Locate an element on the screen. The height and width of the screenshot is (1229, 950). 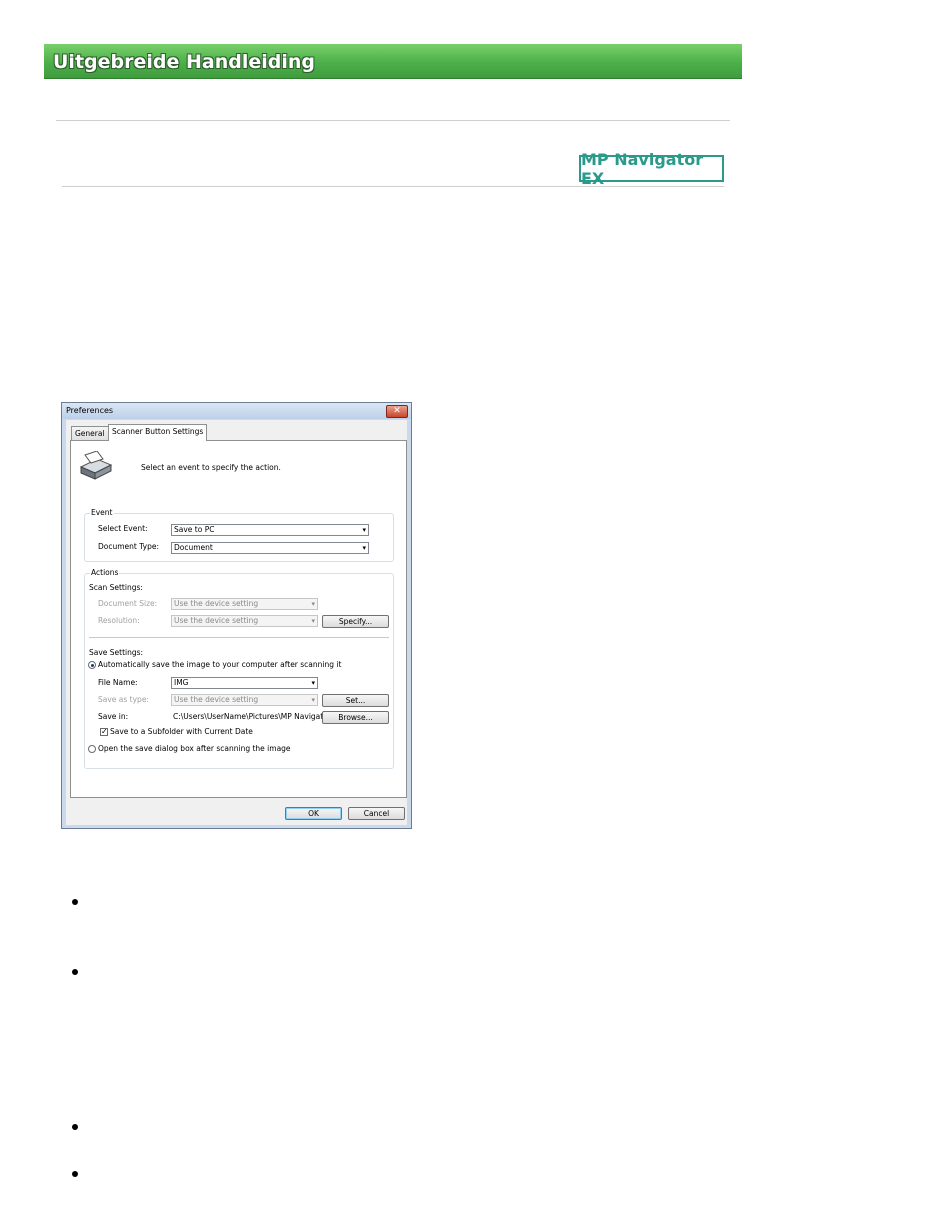
subfolder-checkbox-label: Save to a Subfolder with Current Date is located at coordinates (181, 731).